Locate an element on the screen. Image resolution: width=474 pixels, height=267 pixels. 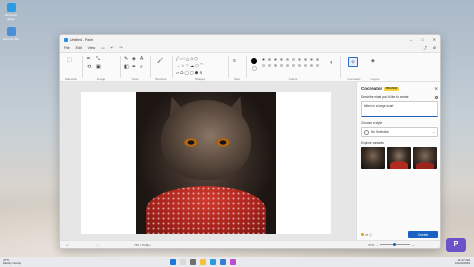
ribbon-group-colors: ◐ Colors is located at coordinates (293, 68).